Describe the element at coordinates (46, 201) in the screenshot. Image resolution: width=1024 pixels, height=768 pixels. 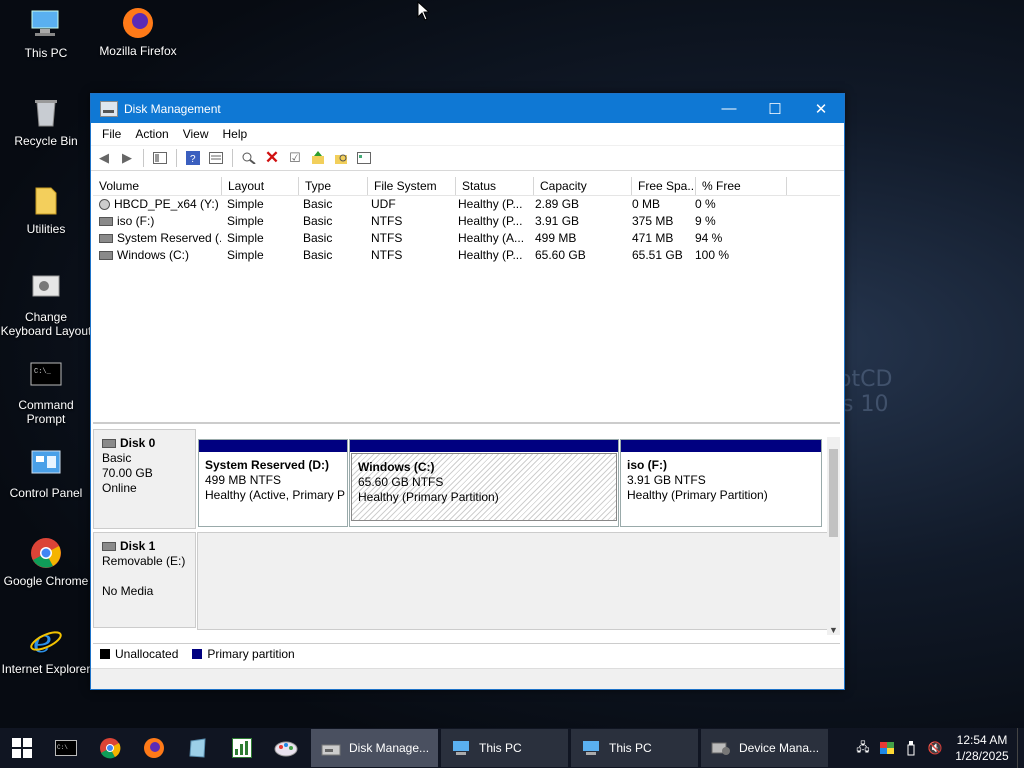
I see `folder-icon` at that location.